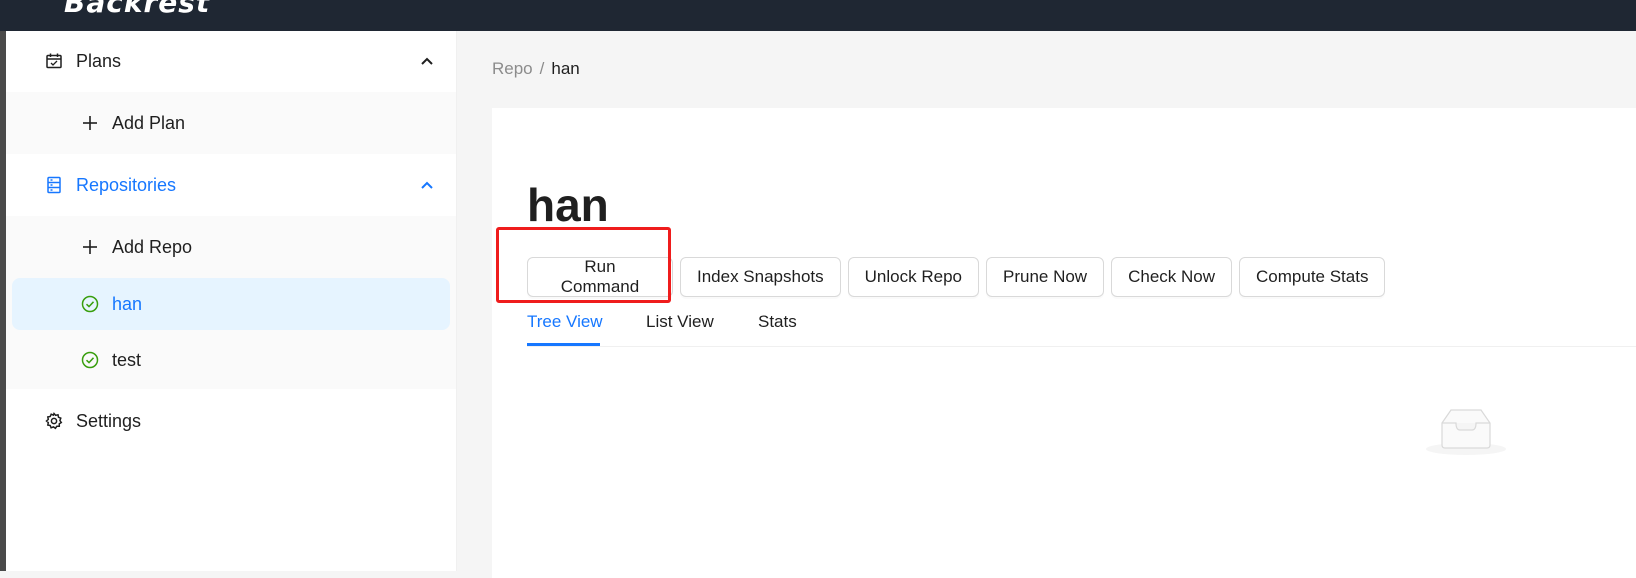 The image size is (1636, 578). I want to click on sidebar-item-add-repo: Add Repo, so click(231, 247).